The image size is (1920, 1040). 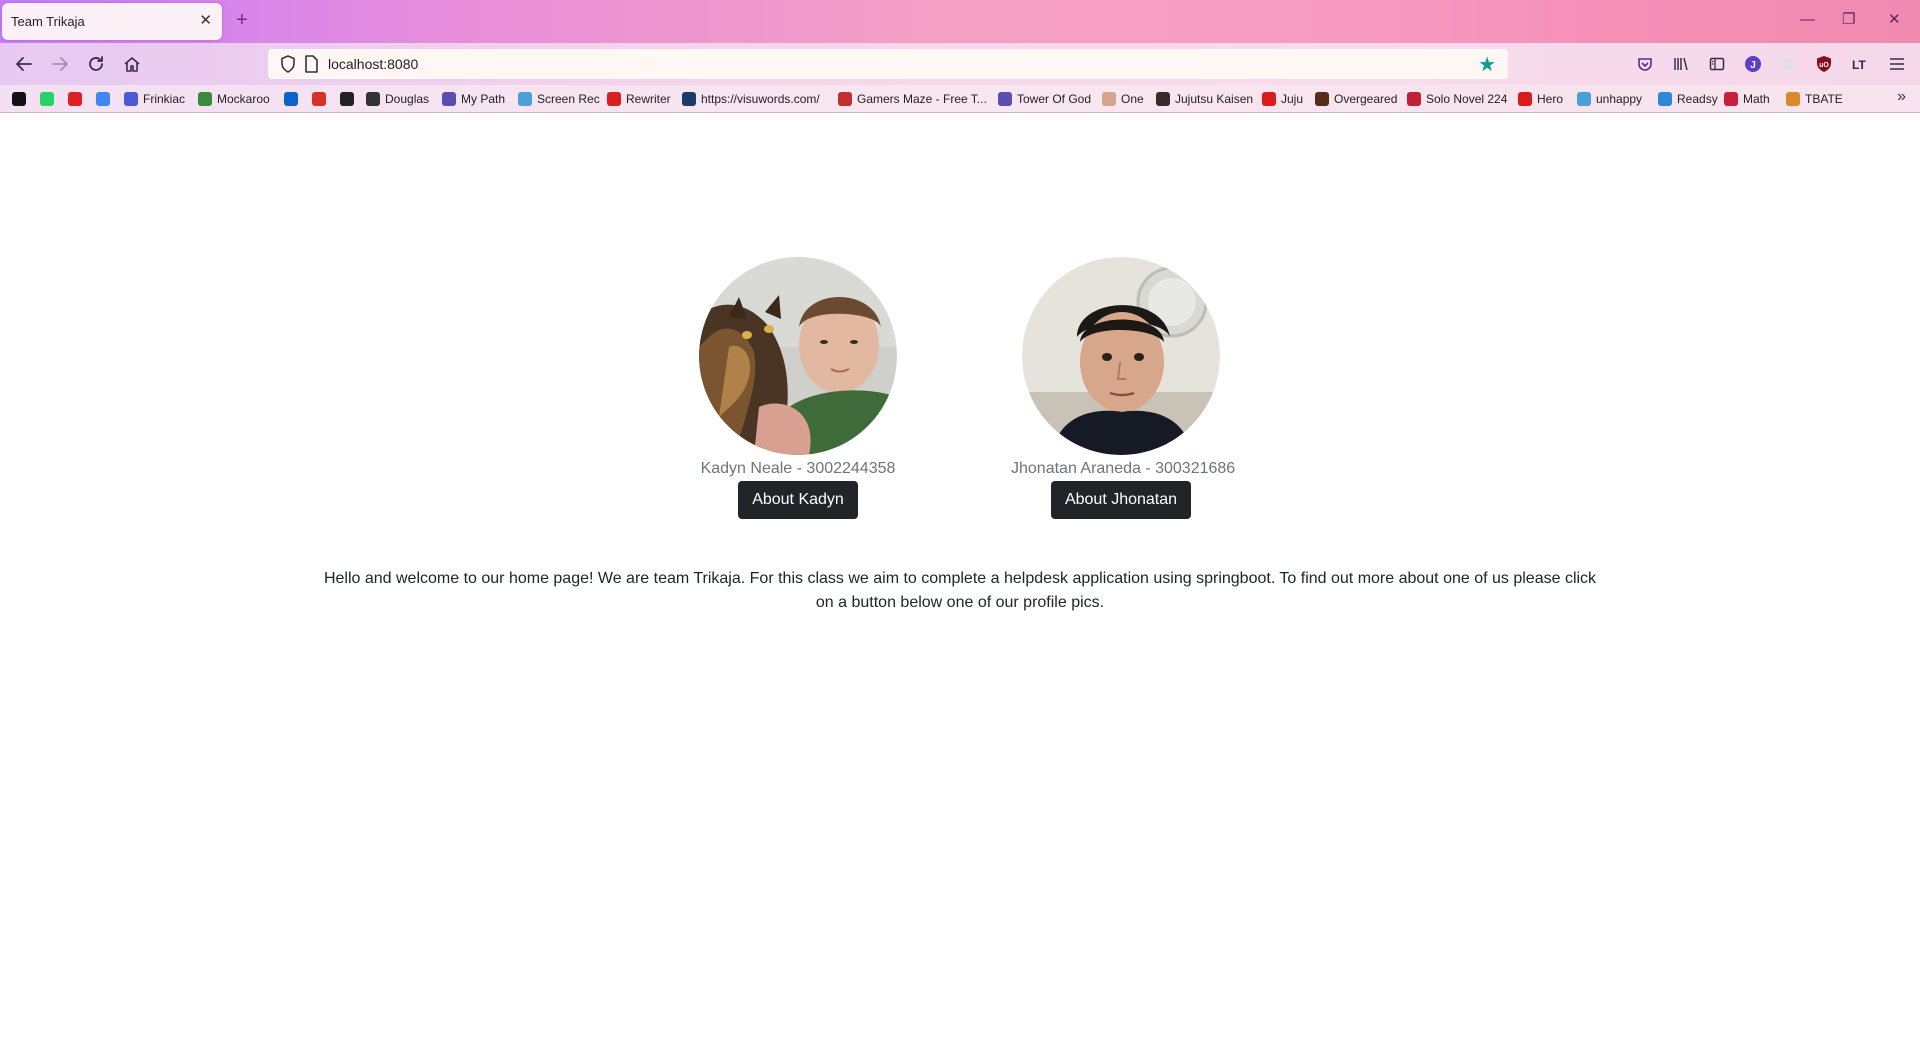 I want to click on bookmark-star-icon: ★, so click(x=1487, y=64).